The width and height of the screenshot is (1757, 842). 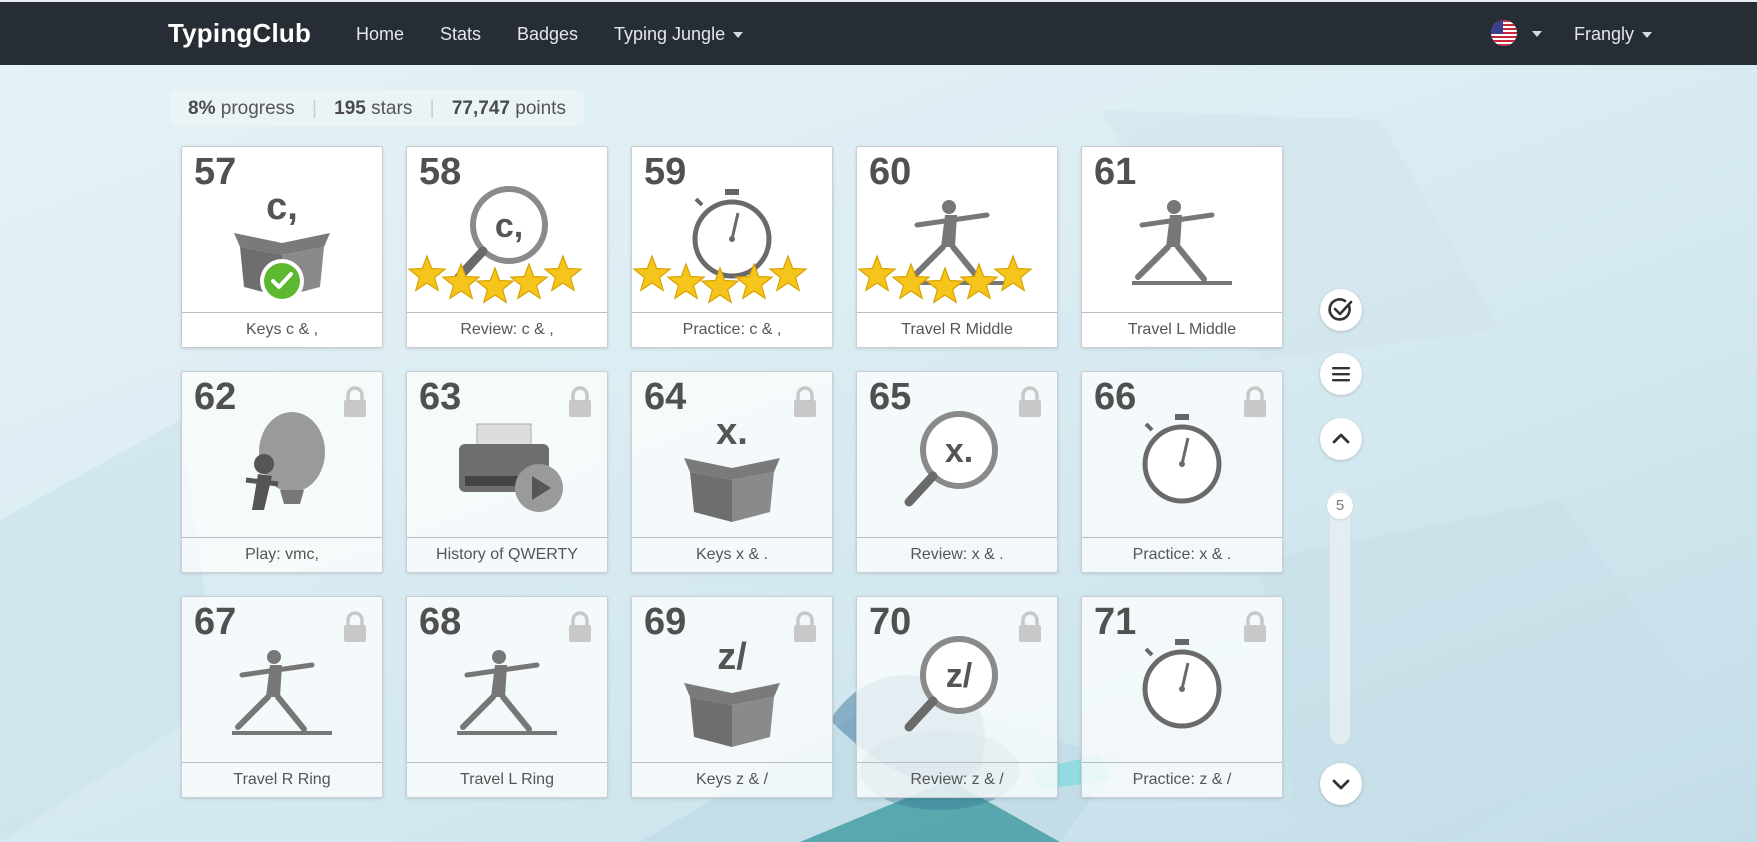 What do you see at coordinates (257, 108) in the screenshot?
I see `progress-label: progress` at bounding box center [257, 108].